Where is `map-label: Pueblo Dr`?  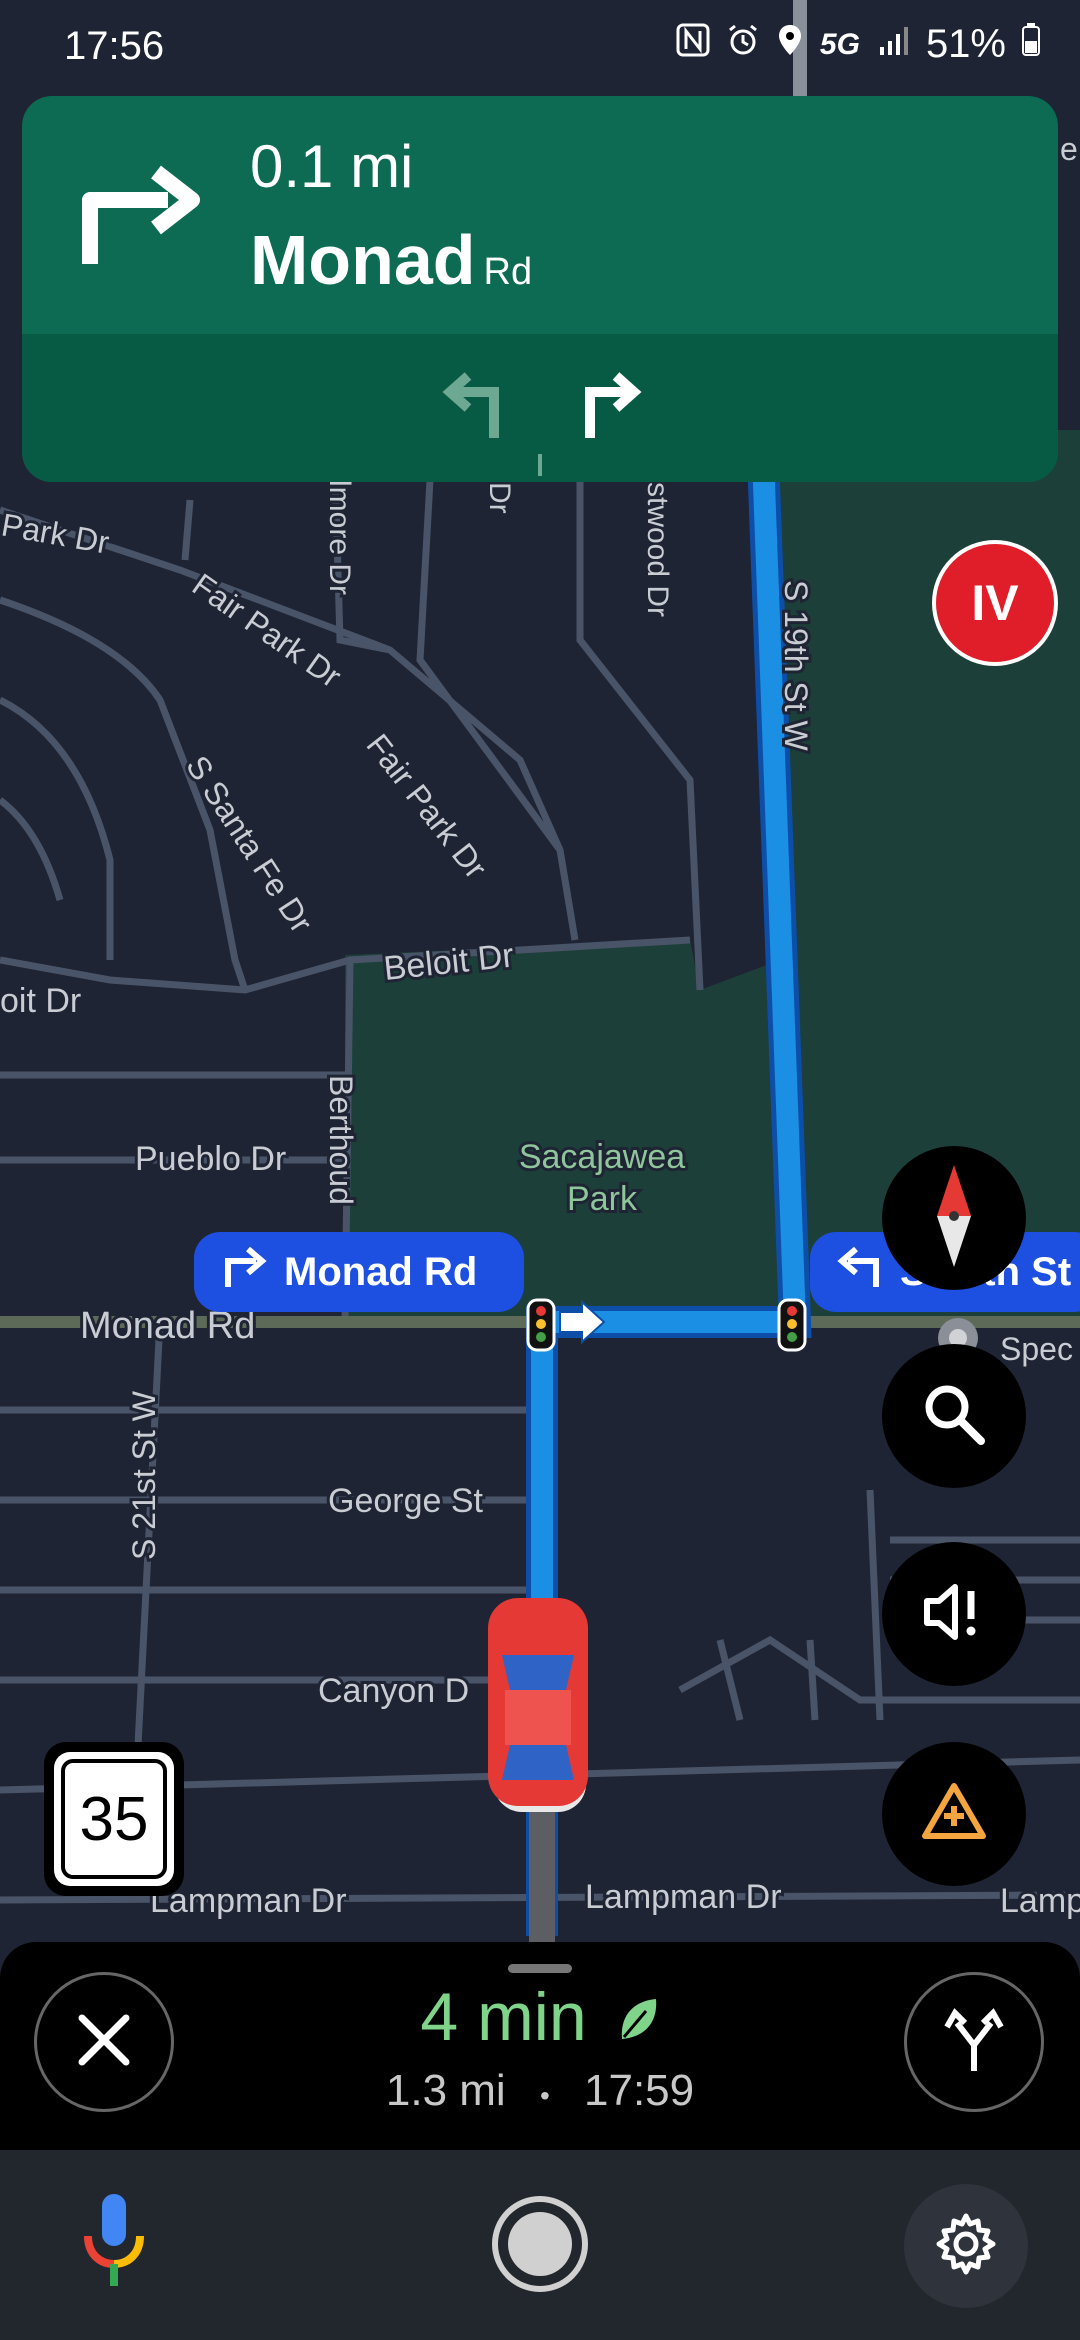 map-label: Pueblo Dr is located at coordinates (210, 1159).